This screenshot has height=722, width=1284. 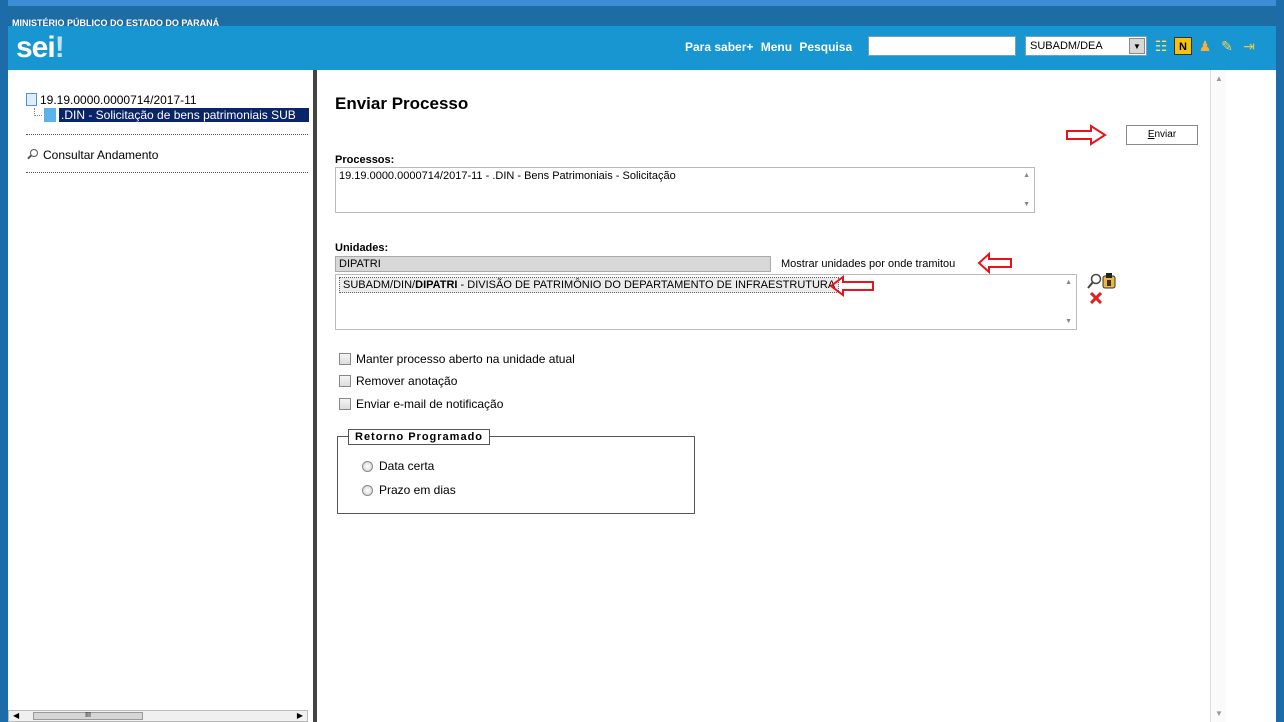 What do you see at coordinates (776, 47) in the screenshot?
I see `nav-menu: Menu` at bounding box center [776, 47].